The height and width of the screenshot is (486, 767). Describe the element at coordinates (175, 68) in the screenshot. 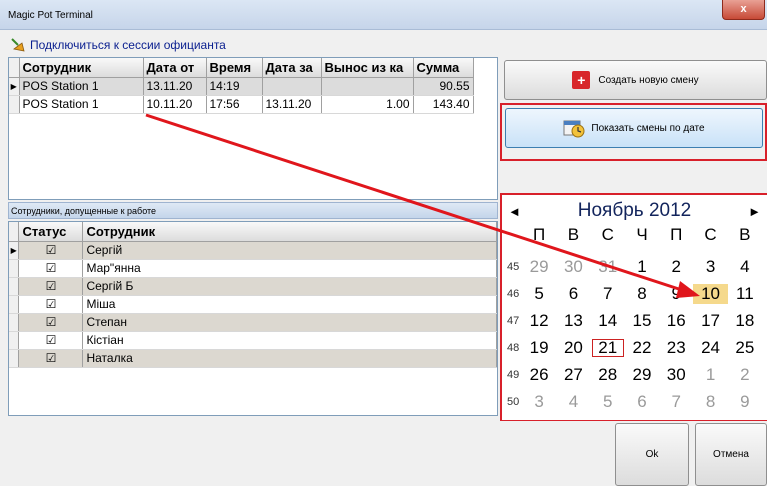

I see `col-date-open: Дата от` at that location.